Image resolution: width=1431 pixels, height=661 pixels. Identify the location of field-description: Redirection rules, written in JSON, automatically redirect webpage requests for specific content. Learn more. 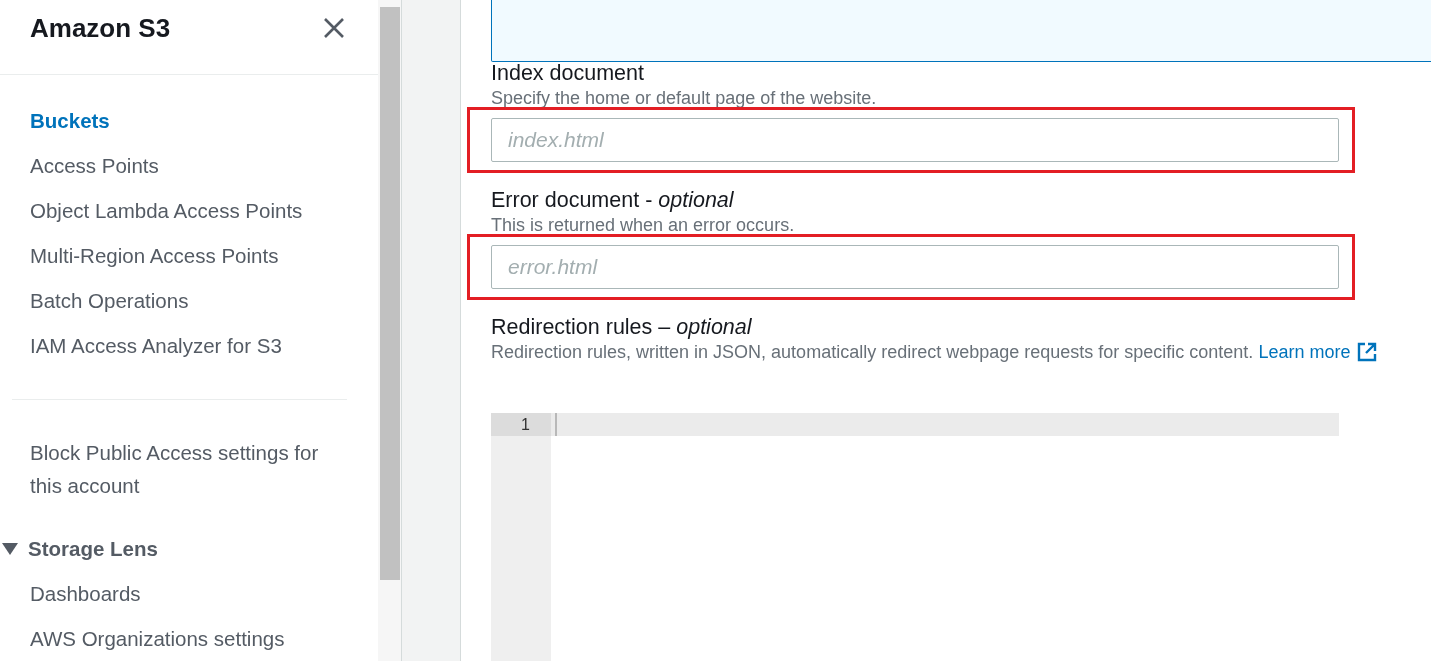
(934, 352).